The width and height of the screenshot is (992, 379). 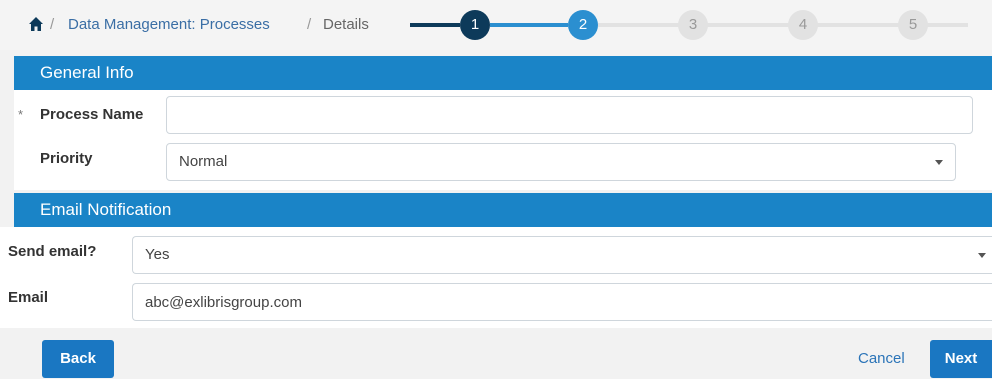 I want to click on stepper-track-done, so click(x=435, y=25).